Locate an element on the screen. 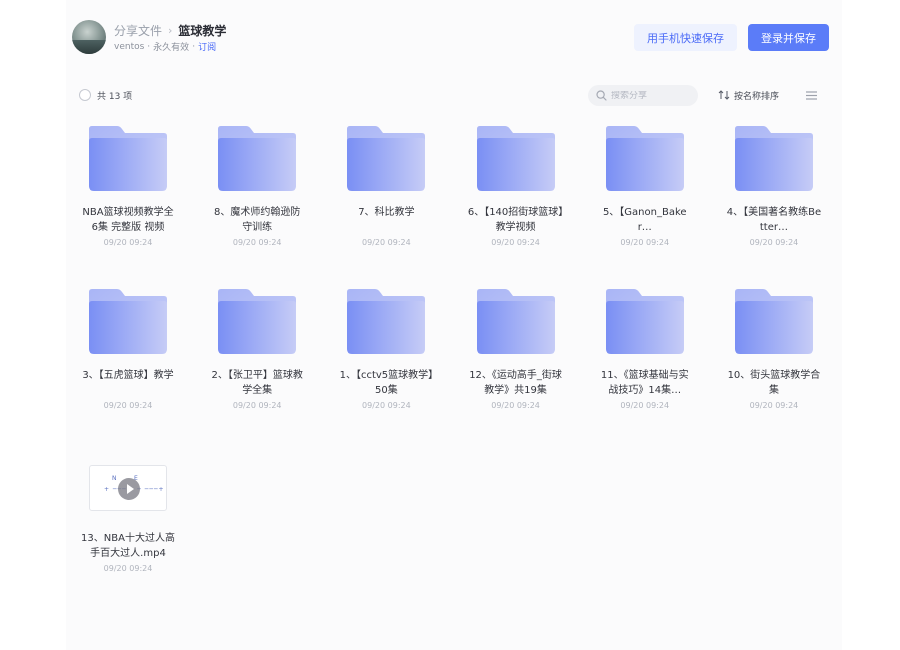 Image resolution: width=900 pixels, height=650 pixels. search-box is located at coordinates (643, 95).